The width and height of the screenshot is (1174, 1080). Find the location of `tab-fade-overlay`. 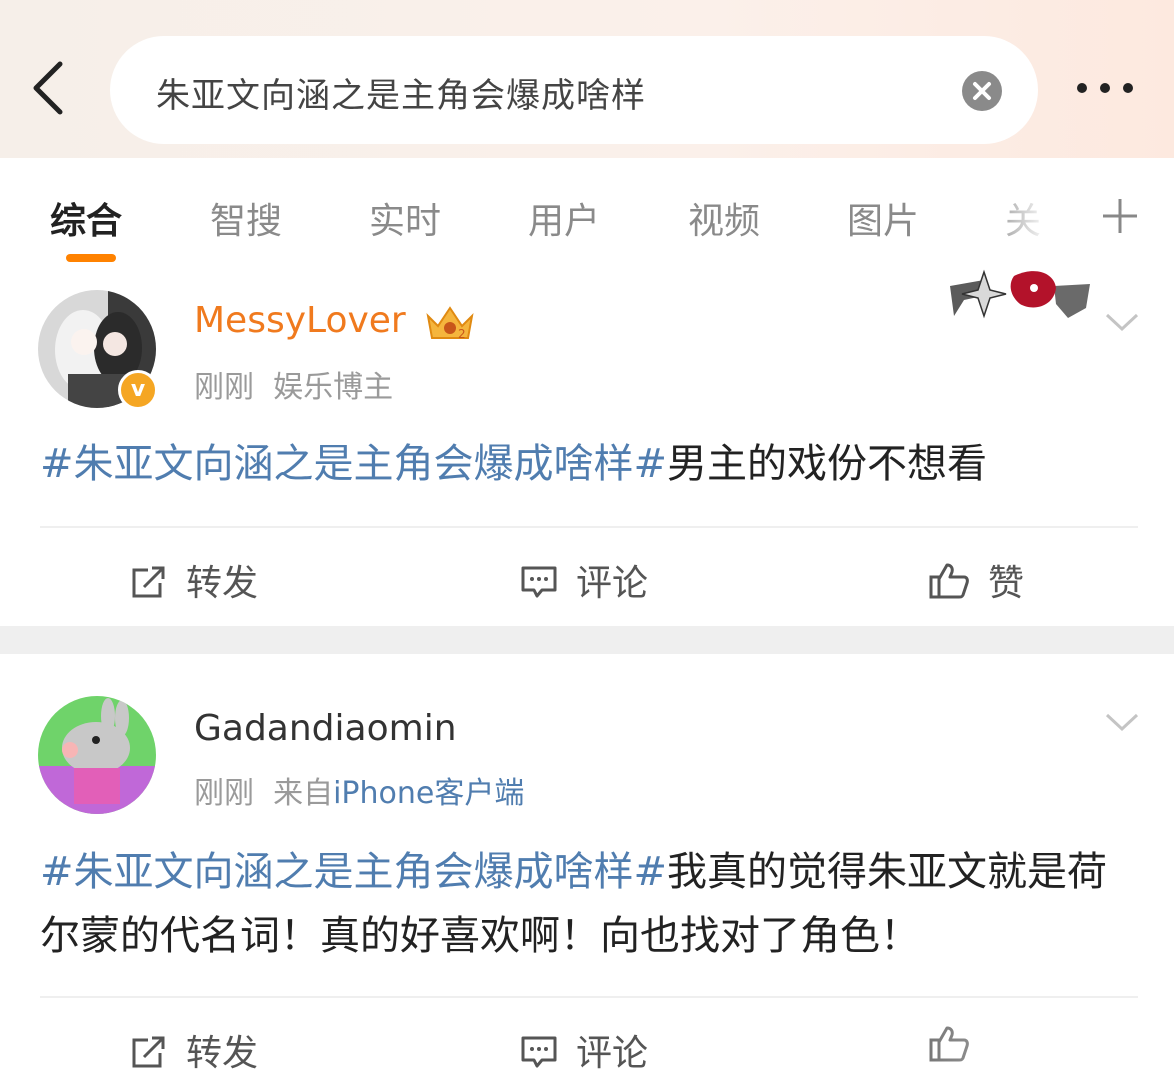

tab-fade-overlay is located at coordinates (1025, 218).